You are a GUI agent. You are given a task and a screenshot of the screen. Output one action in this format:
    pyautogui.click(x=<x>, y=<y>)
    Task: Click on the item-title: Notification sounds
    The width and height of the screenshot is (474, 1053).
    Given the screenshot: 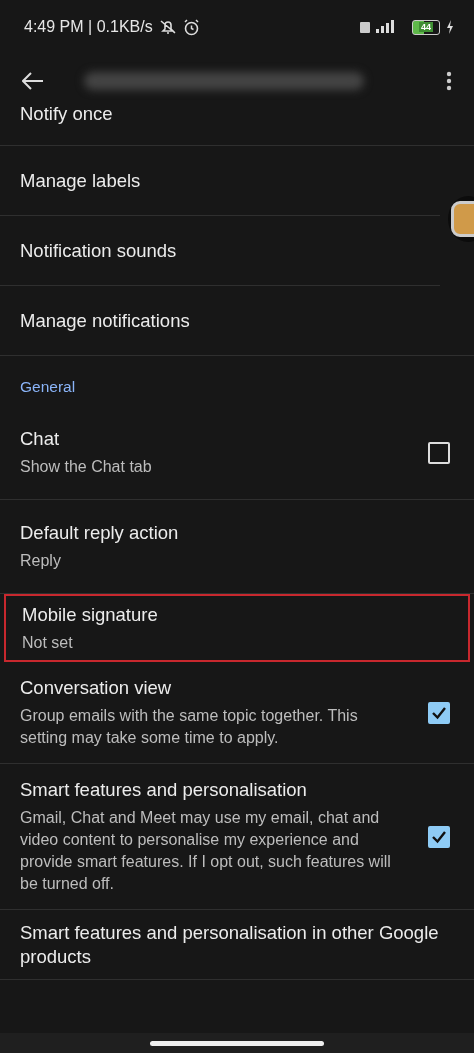 What is the action you would take?
    pyautogui.click(x=99, y=250)
    